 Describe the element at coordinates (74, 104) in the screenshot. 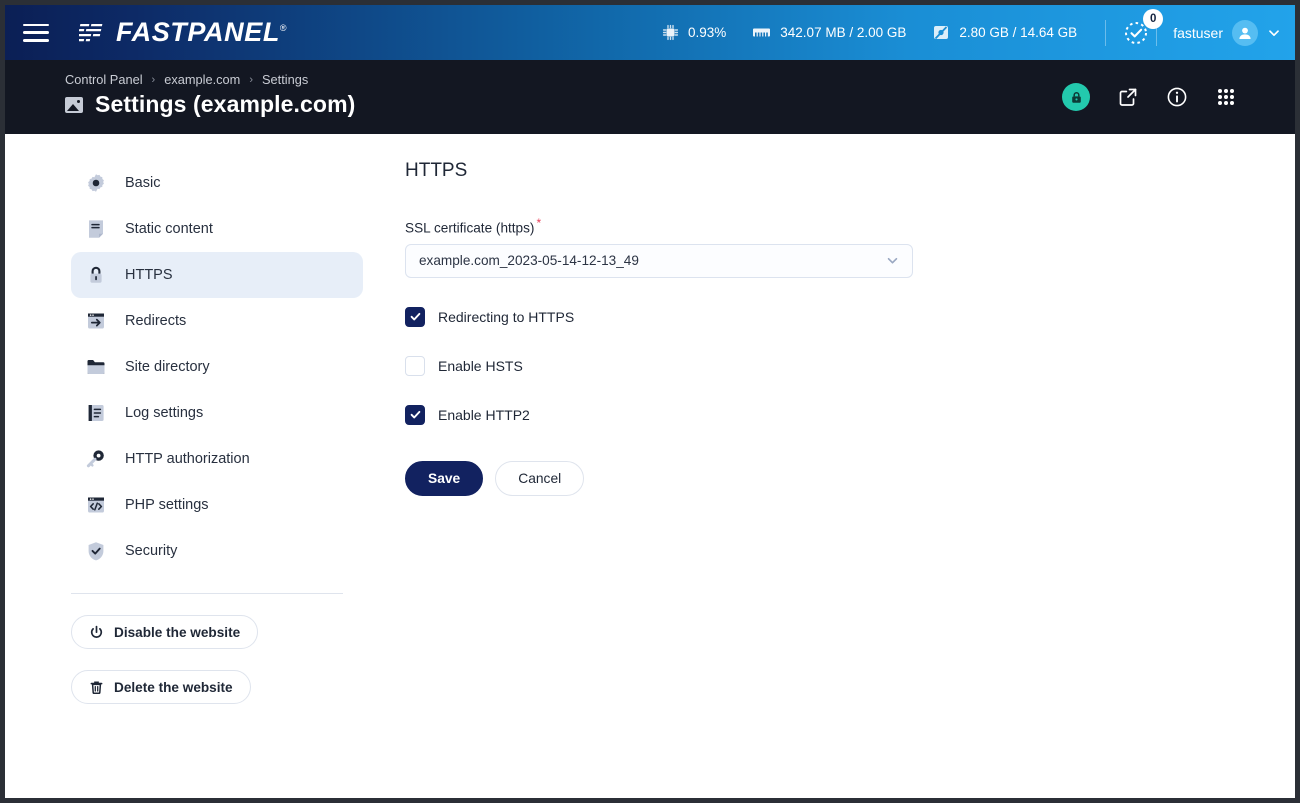

I see `site-thumbnail-icon` at that location.